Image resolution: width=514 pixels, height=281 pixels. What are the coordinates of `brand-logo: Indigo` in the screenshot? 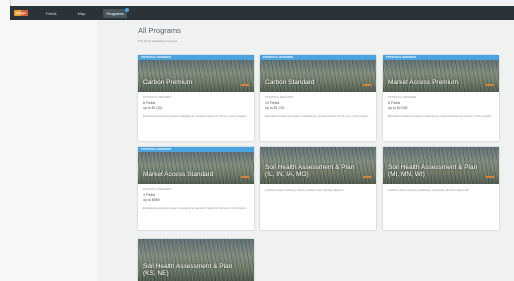 It's located at (21, 13).